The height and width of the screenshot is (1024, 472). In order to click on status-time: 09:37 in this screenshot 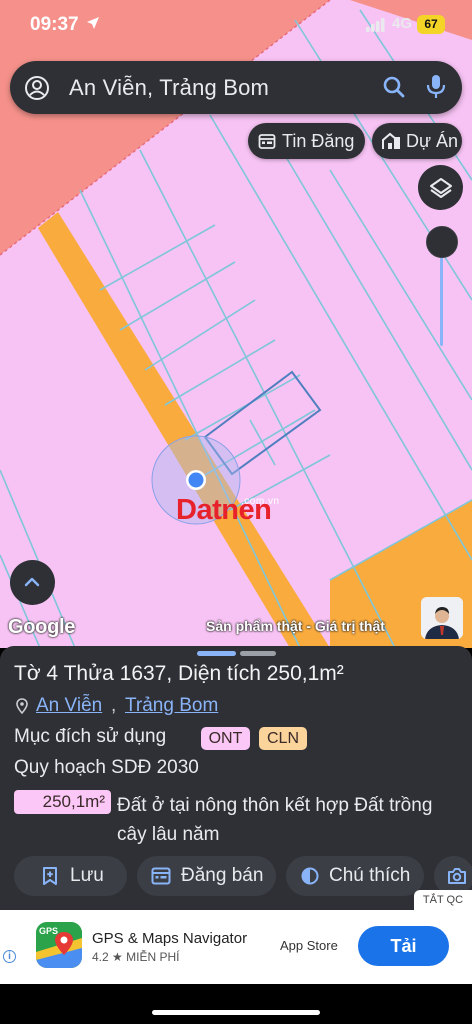, I will do `click(54, 24)`.